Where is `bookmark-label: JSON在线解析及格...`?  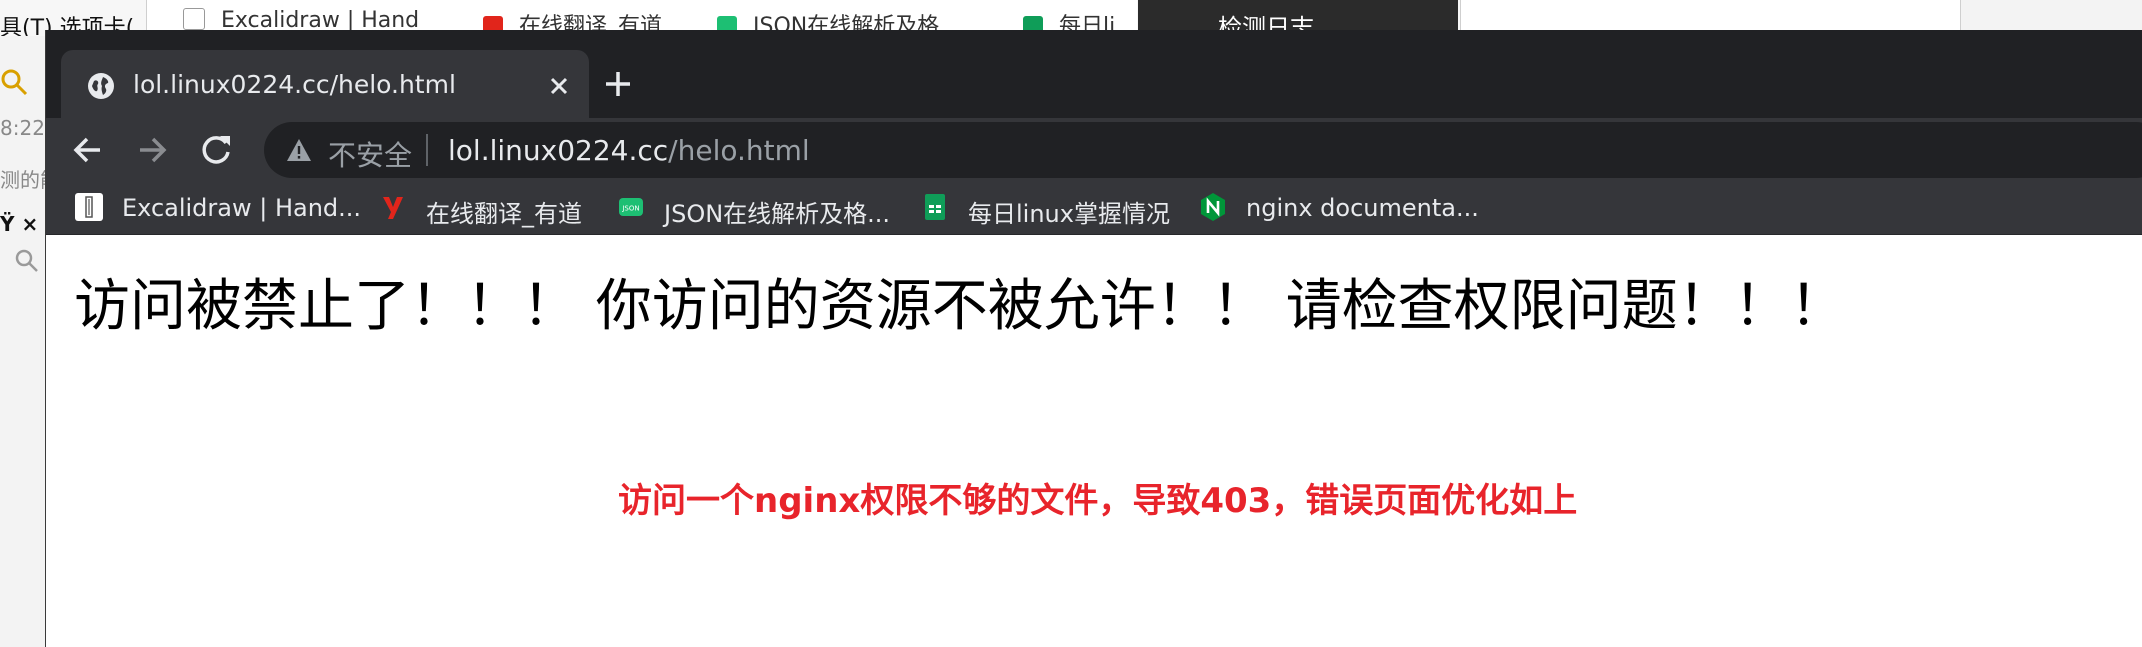
bookmark-label: JSON在线解析及格... is located at coordinates (777, 214).